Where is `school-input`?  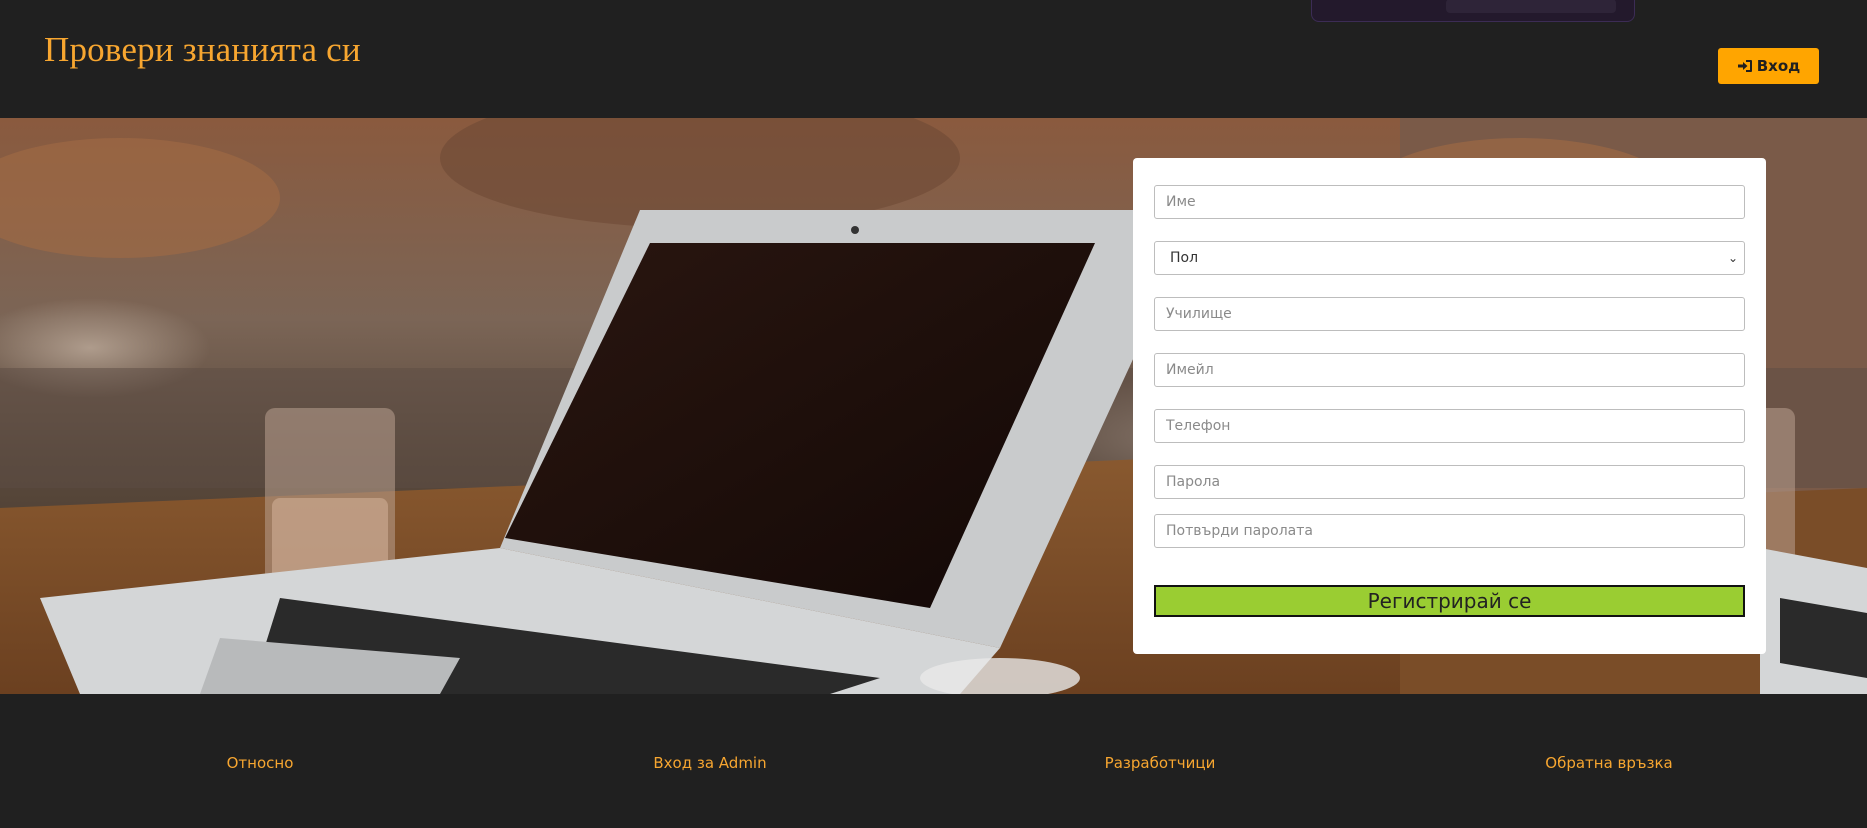 school-input is located at coordinates (1449, 314).